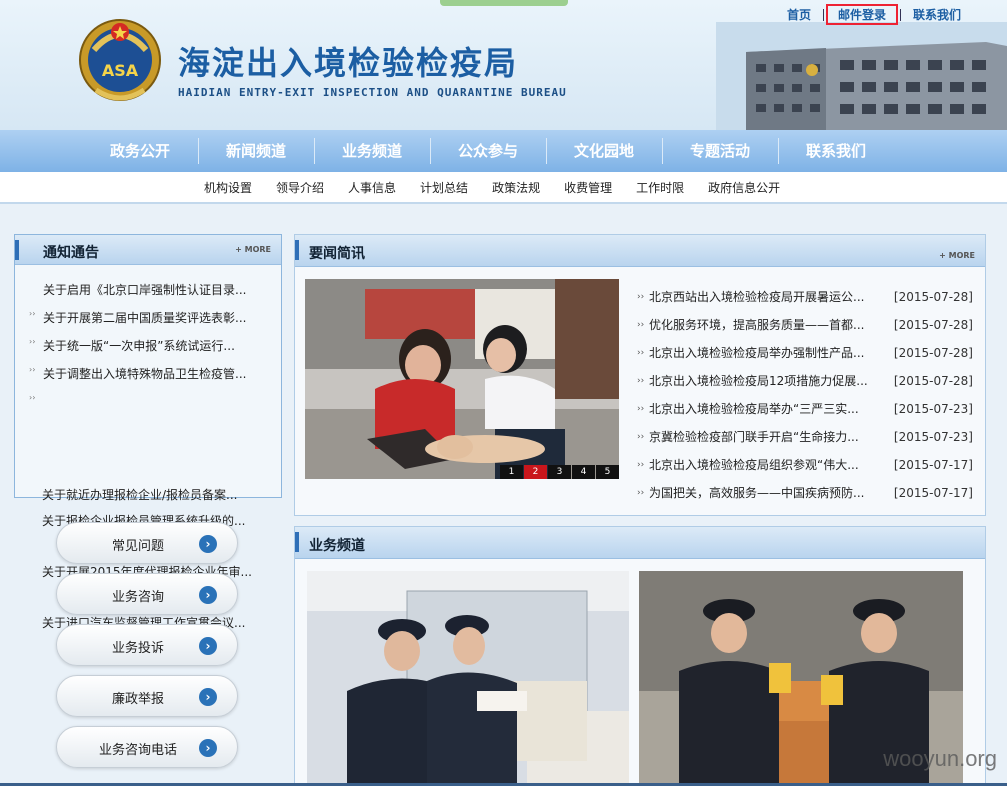 This screenshot has width=1007, height=786. What do you see at coordinates (607, 472) in the screenshot?
I see `slider-dot: 5` at bounding box center [607, 472].